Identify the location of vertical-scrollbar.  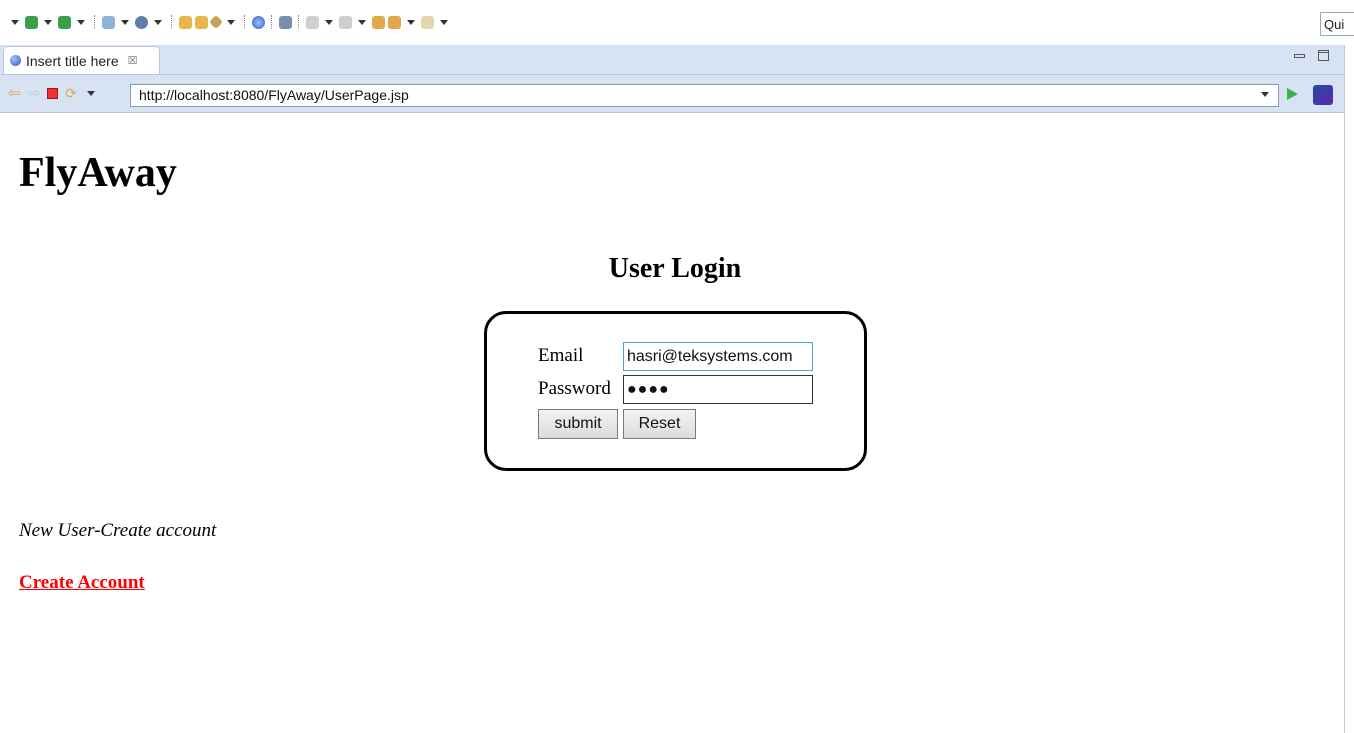
(1349, 389).